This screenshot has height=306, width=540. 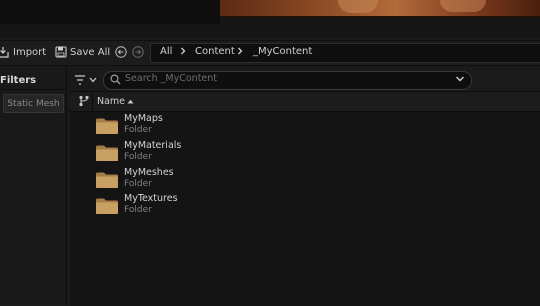 I want to click on name-column-header: Name, so click(x=111, y=101).